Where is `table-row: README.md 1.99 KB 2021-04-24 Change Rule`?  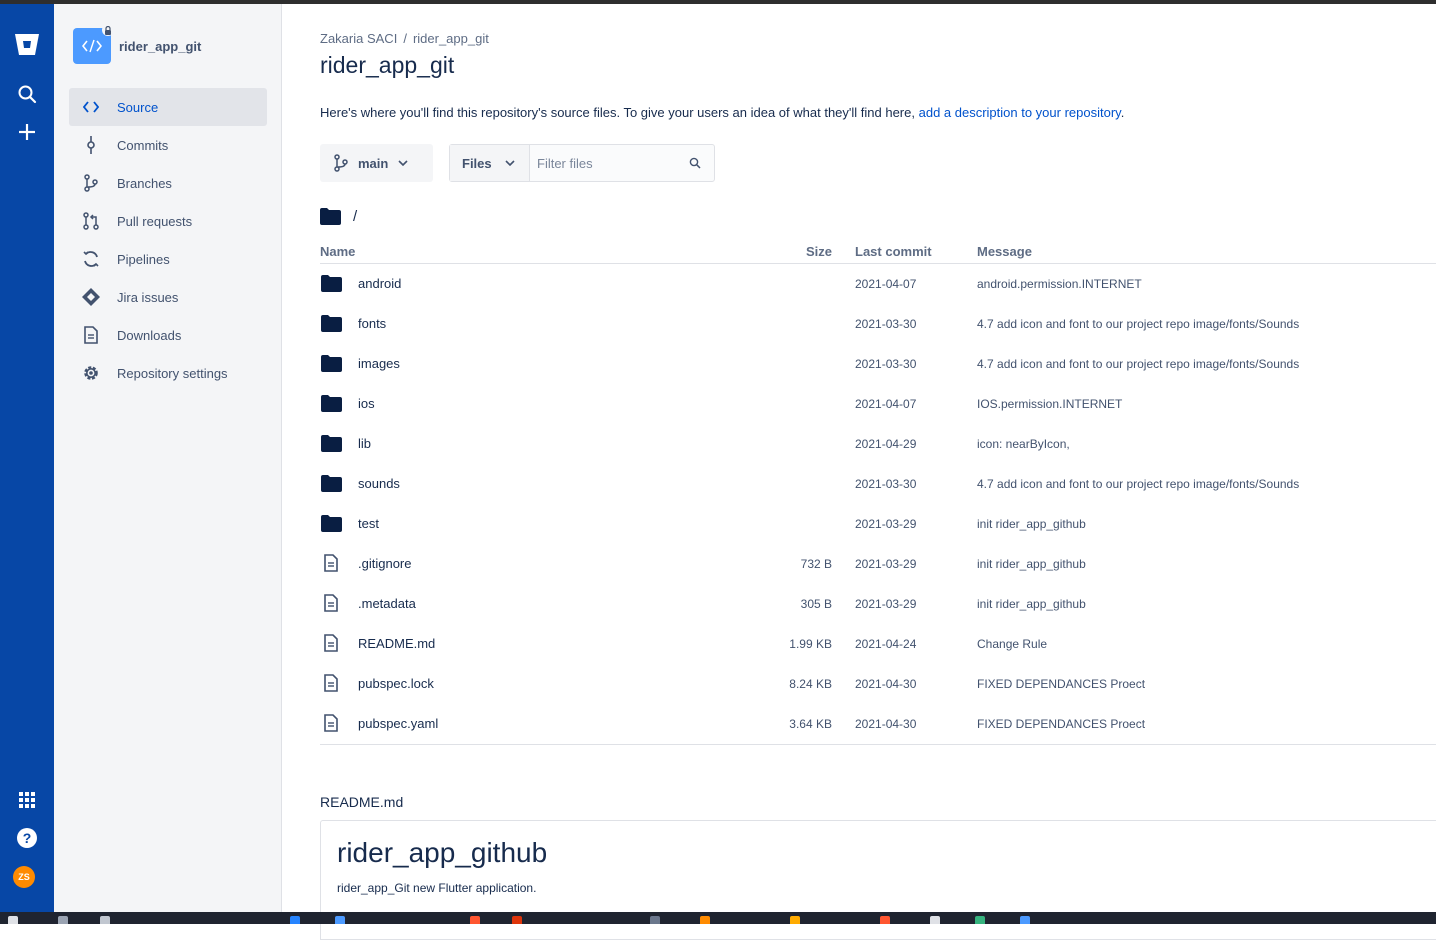
table-row: README.md 1.99 KB 2021-04-24 Change Rule is located at coordinates (878, 644).